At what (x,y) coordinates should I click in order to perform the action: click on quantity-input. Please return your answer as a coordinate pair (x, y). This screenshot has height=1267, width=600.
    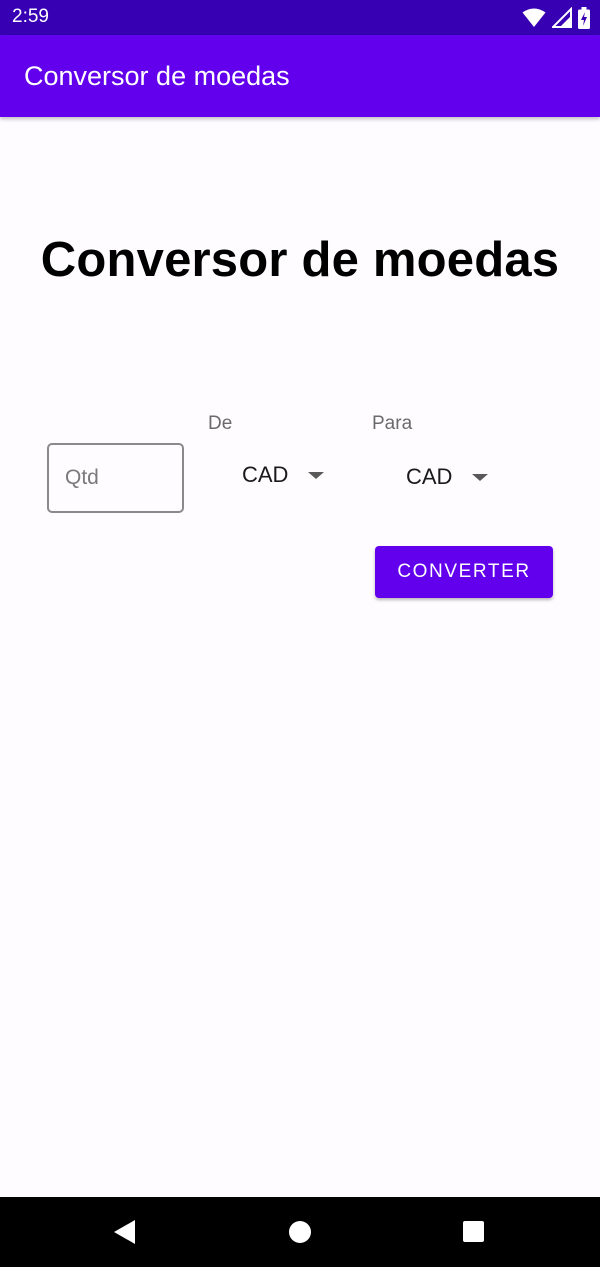
    Looking at the image, I should click on (115, 478).